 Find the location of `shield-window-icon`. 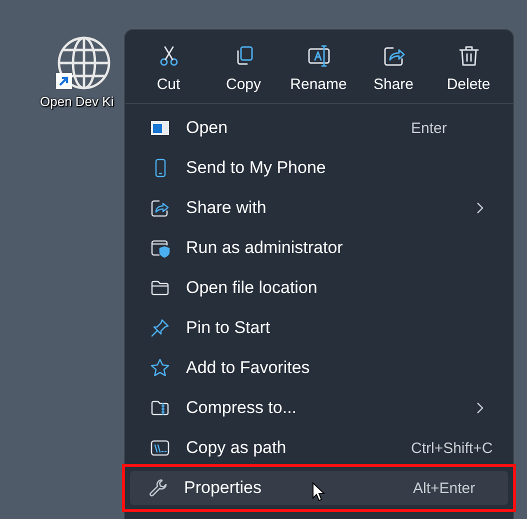

shield-window-icon is located at coordinates (160, 248).